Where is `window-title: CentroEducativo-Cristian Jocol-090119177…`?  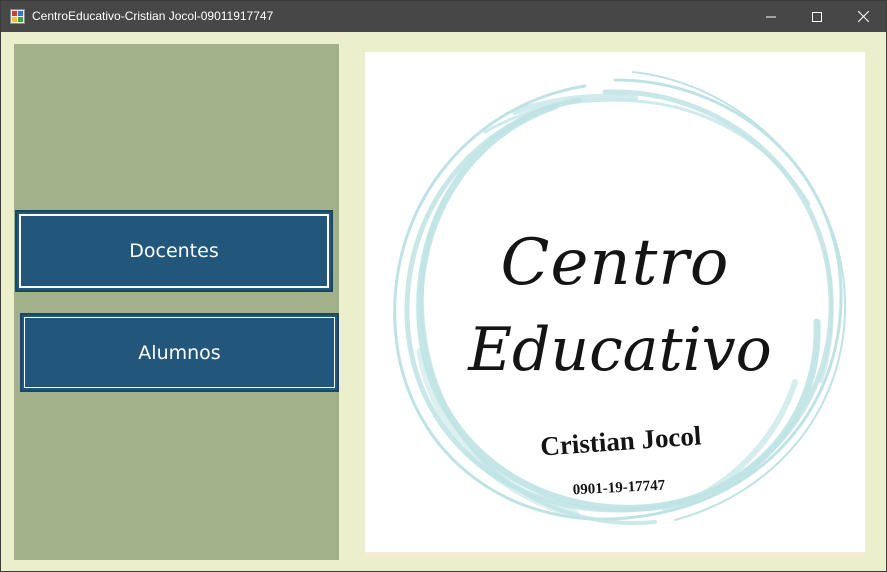
window-title: CentroEducativo-Cristian Jocol-090119177… is located at coordinates (153, 16).